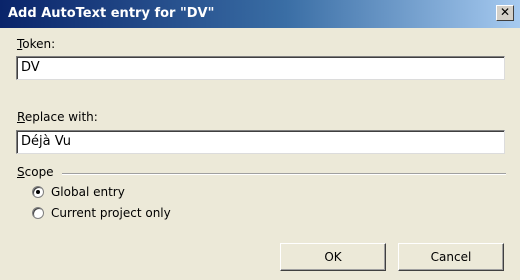  I want to click on title-bar: Add AutoText entry for "DV" ✕, so click(260, 14).